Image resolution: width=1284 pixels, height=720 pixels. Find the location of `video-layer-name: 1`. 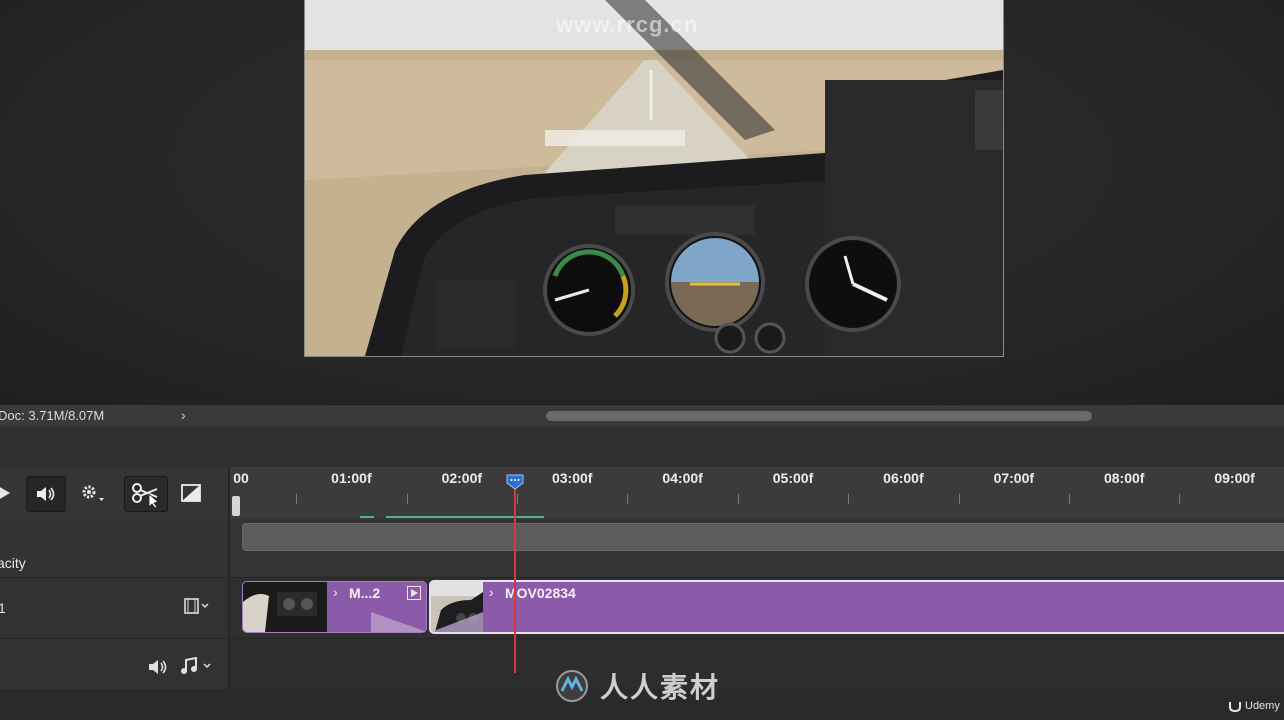

video-layer-name: 1 is located at coordinates (3, 608).